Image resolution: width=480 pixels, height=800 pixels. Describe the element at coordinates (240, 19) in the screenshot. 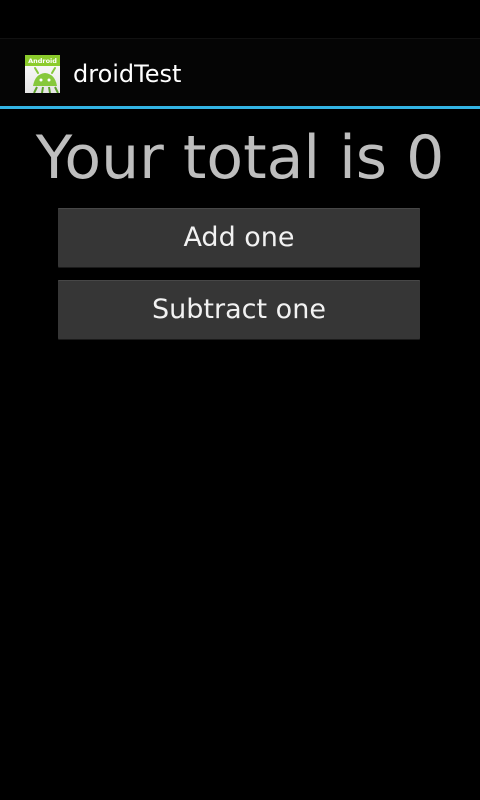

I see `status-bar` at that location.